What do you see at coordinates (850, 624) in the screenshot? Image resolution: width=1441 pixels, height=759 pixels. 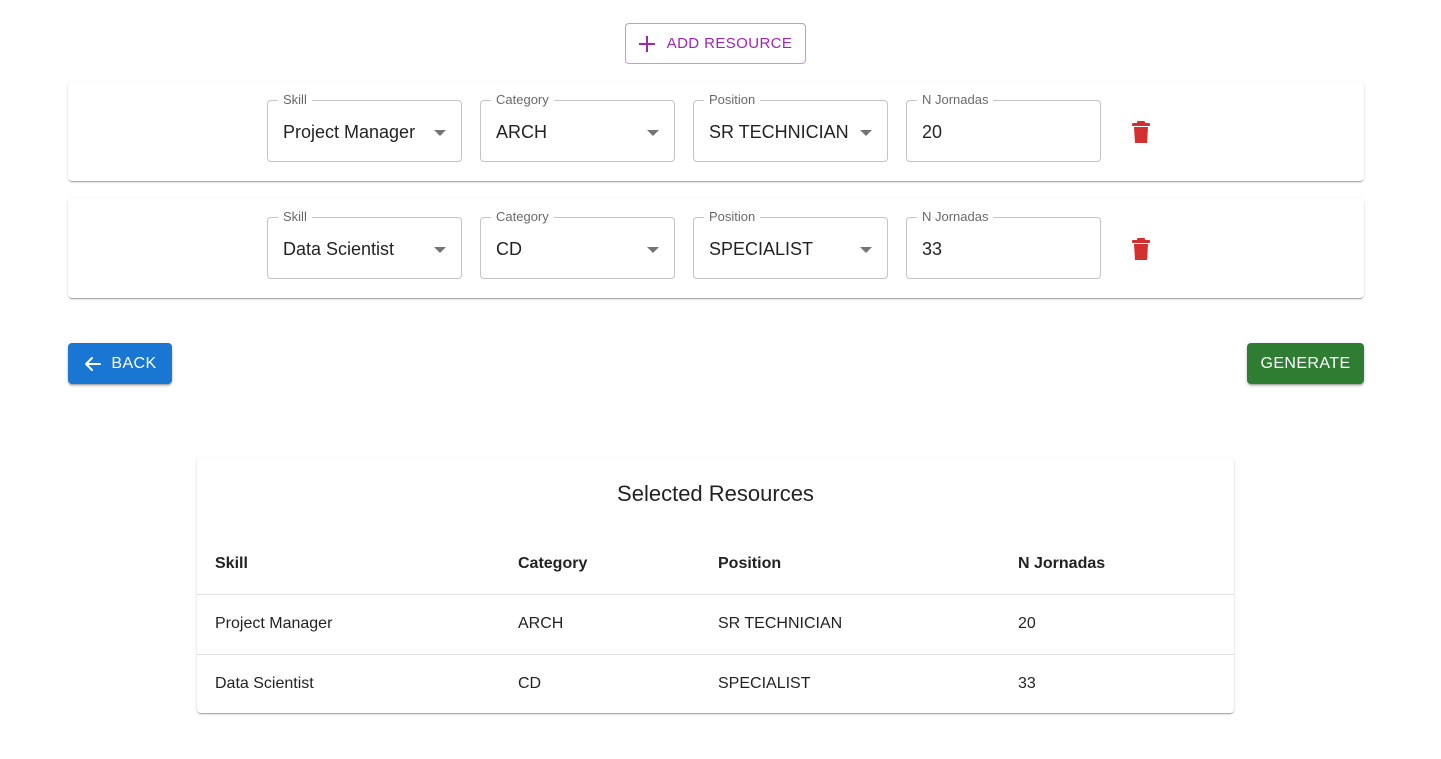 I see `cell-position: SR TECHNICIAN` at bounding box center [850, 624].